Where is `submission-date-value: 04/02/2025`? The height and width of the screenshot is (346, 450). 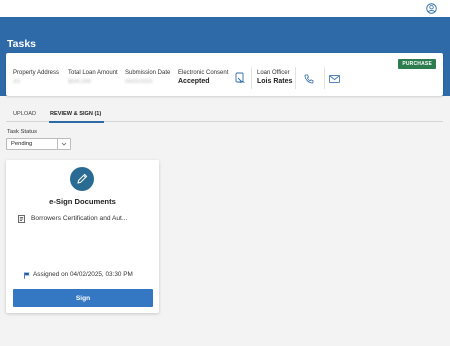 submission-date-value: 04/02/2025 is located at coordinates (139, 82).